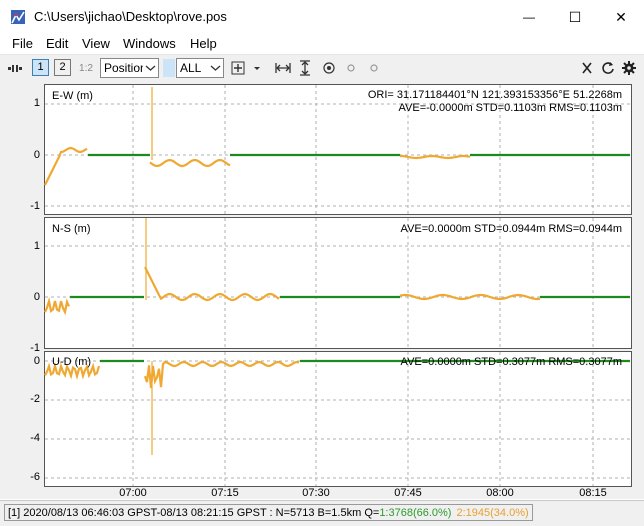  Describe the element at coordinates (35, 477) in the screenshot. I see `ytick-label: -6` at that location.